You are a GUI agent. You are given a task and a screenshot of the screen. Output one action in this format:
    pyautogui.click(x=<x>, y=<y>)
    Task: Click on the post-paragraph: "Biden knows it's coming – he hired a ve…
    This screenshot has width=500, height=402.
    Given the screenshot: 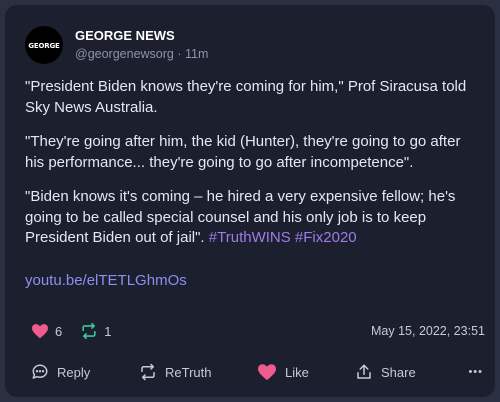 What is the action you would take?
    pyautogui.click(x=252, y=218)
    